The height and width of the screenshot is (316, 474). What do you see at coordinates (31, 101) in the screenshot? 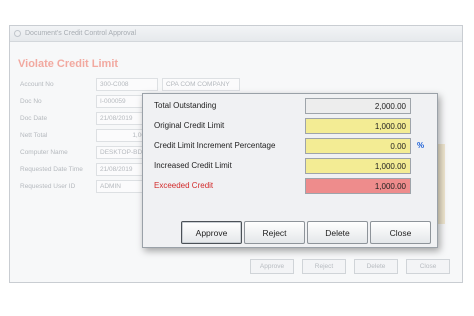
I see `doc-no-label: Doc No` at bounding box center [31, 101].